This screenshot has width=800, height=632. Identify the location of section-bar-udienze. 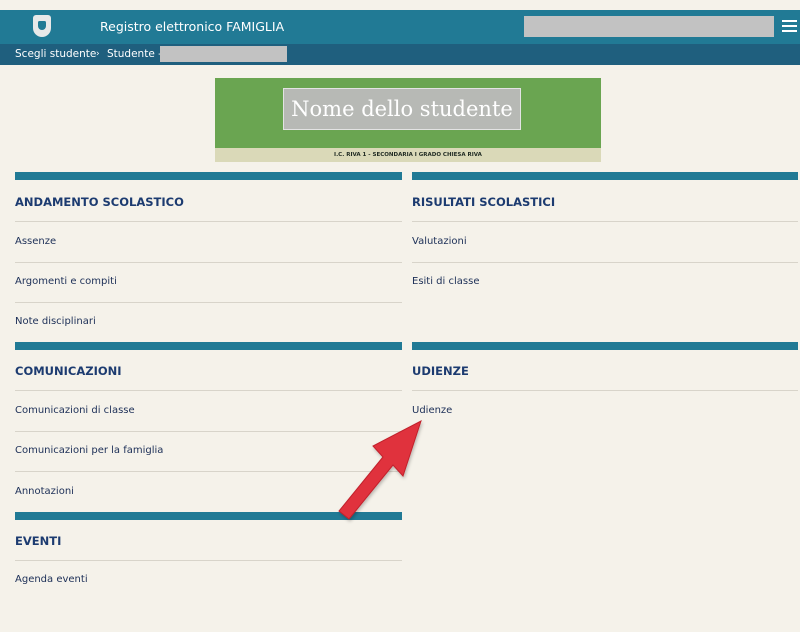
(605, 346).